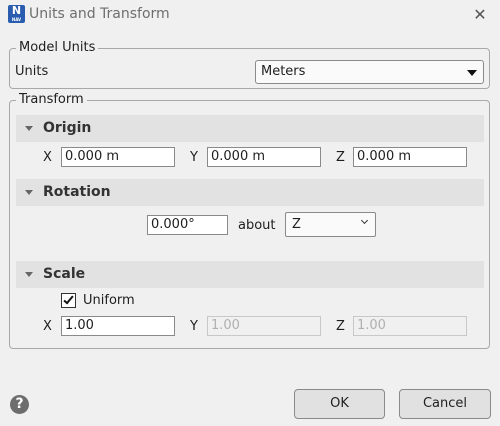 Image resolution: width=500 pixels, height=426 pixels. Describe the element at coordinates (187, 225) in the screenshot. I see `rotation-angle-input: 0.000°` at that location.